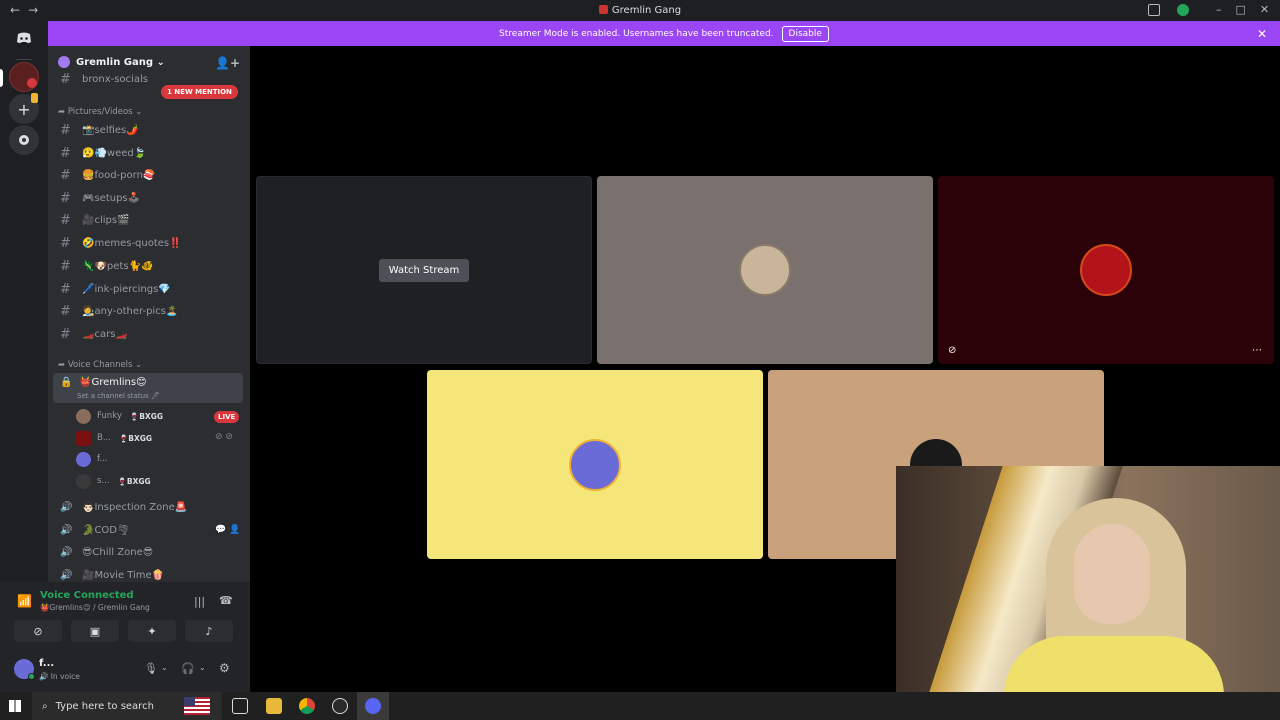 Image resolution: width=1280 pixels, height=720 pixels. Describe the element at coordinates (199, 601) in the screenshot. I see `noise-suppression-icon: |||` at that location.